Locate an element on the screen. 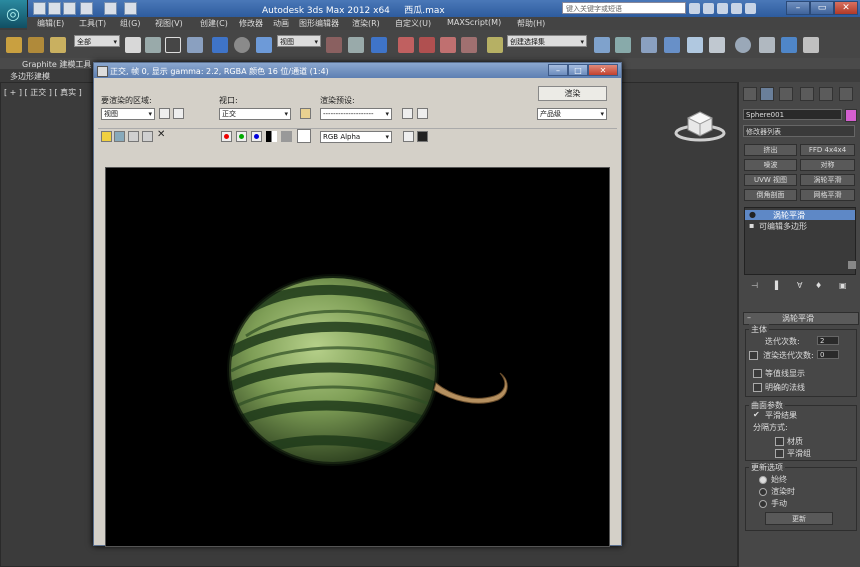 Image resolution: width=860 pixels, height=567 pixels. pin-stack-icon: ⊣ is located at coordinates (754, 285).